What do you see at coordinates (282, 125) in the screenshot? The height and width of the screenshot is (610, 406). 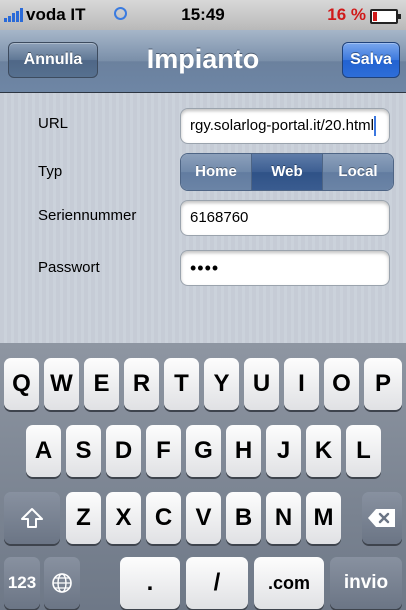 I see `url-value: rgy.solarlog-portal.it/20.html` at bounding box center [282, 125].